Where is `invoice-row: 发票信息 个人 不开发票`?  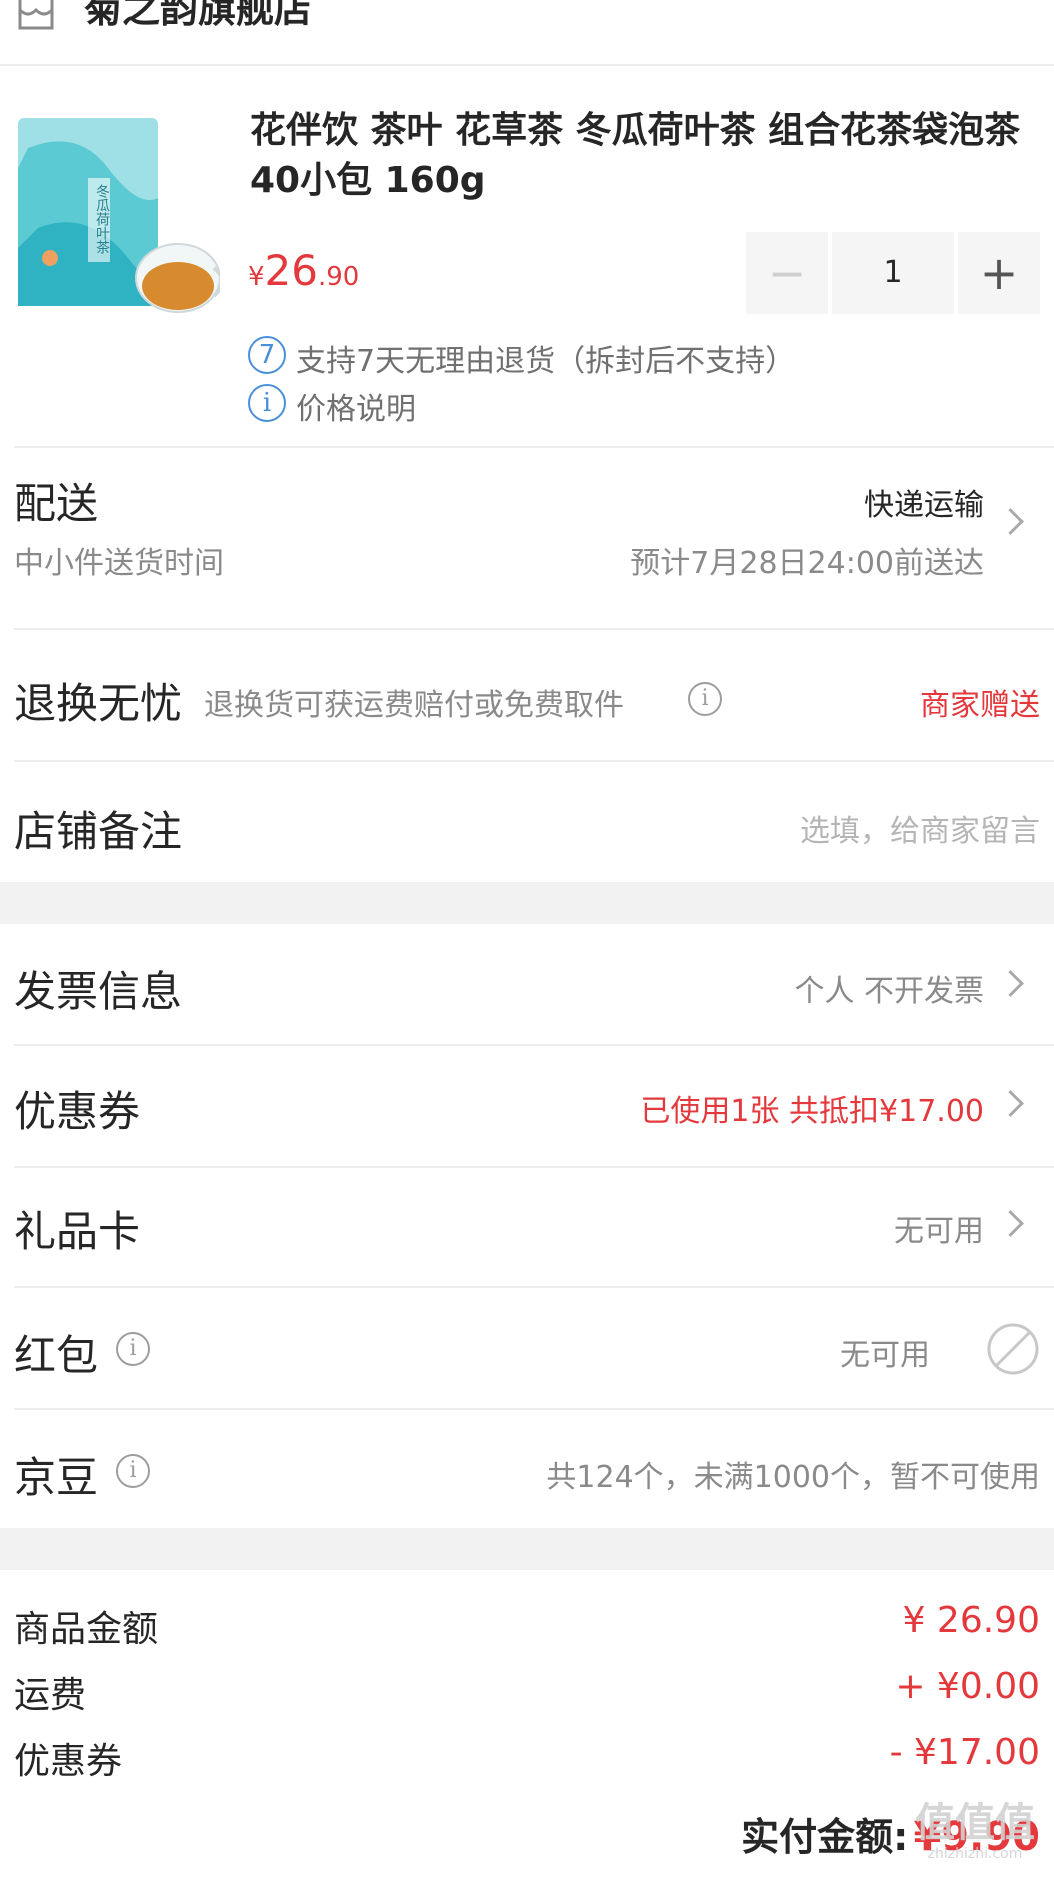
invoice-row: 发票信息 个人 不开发票 is located at coordinates (527, 984).